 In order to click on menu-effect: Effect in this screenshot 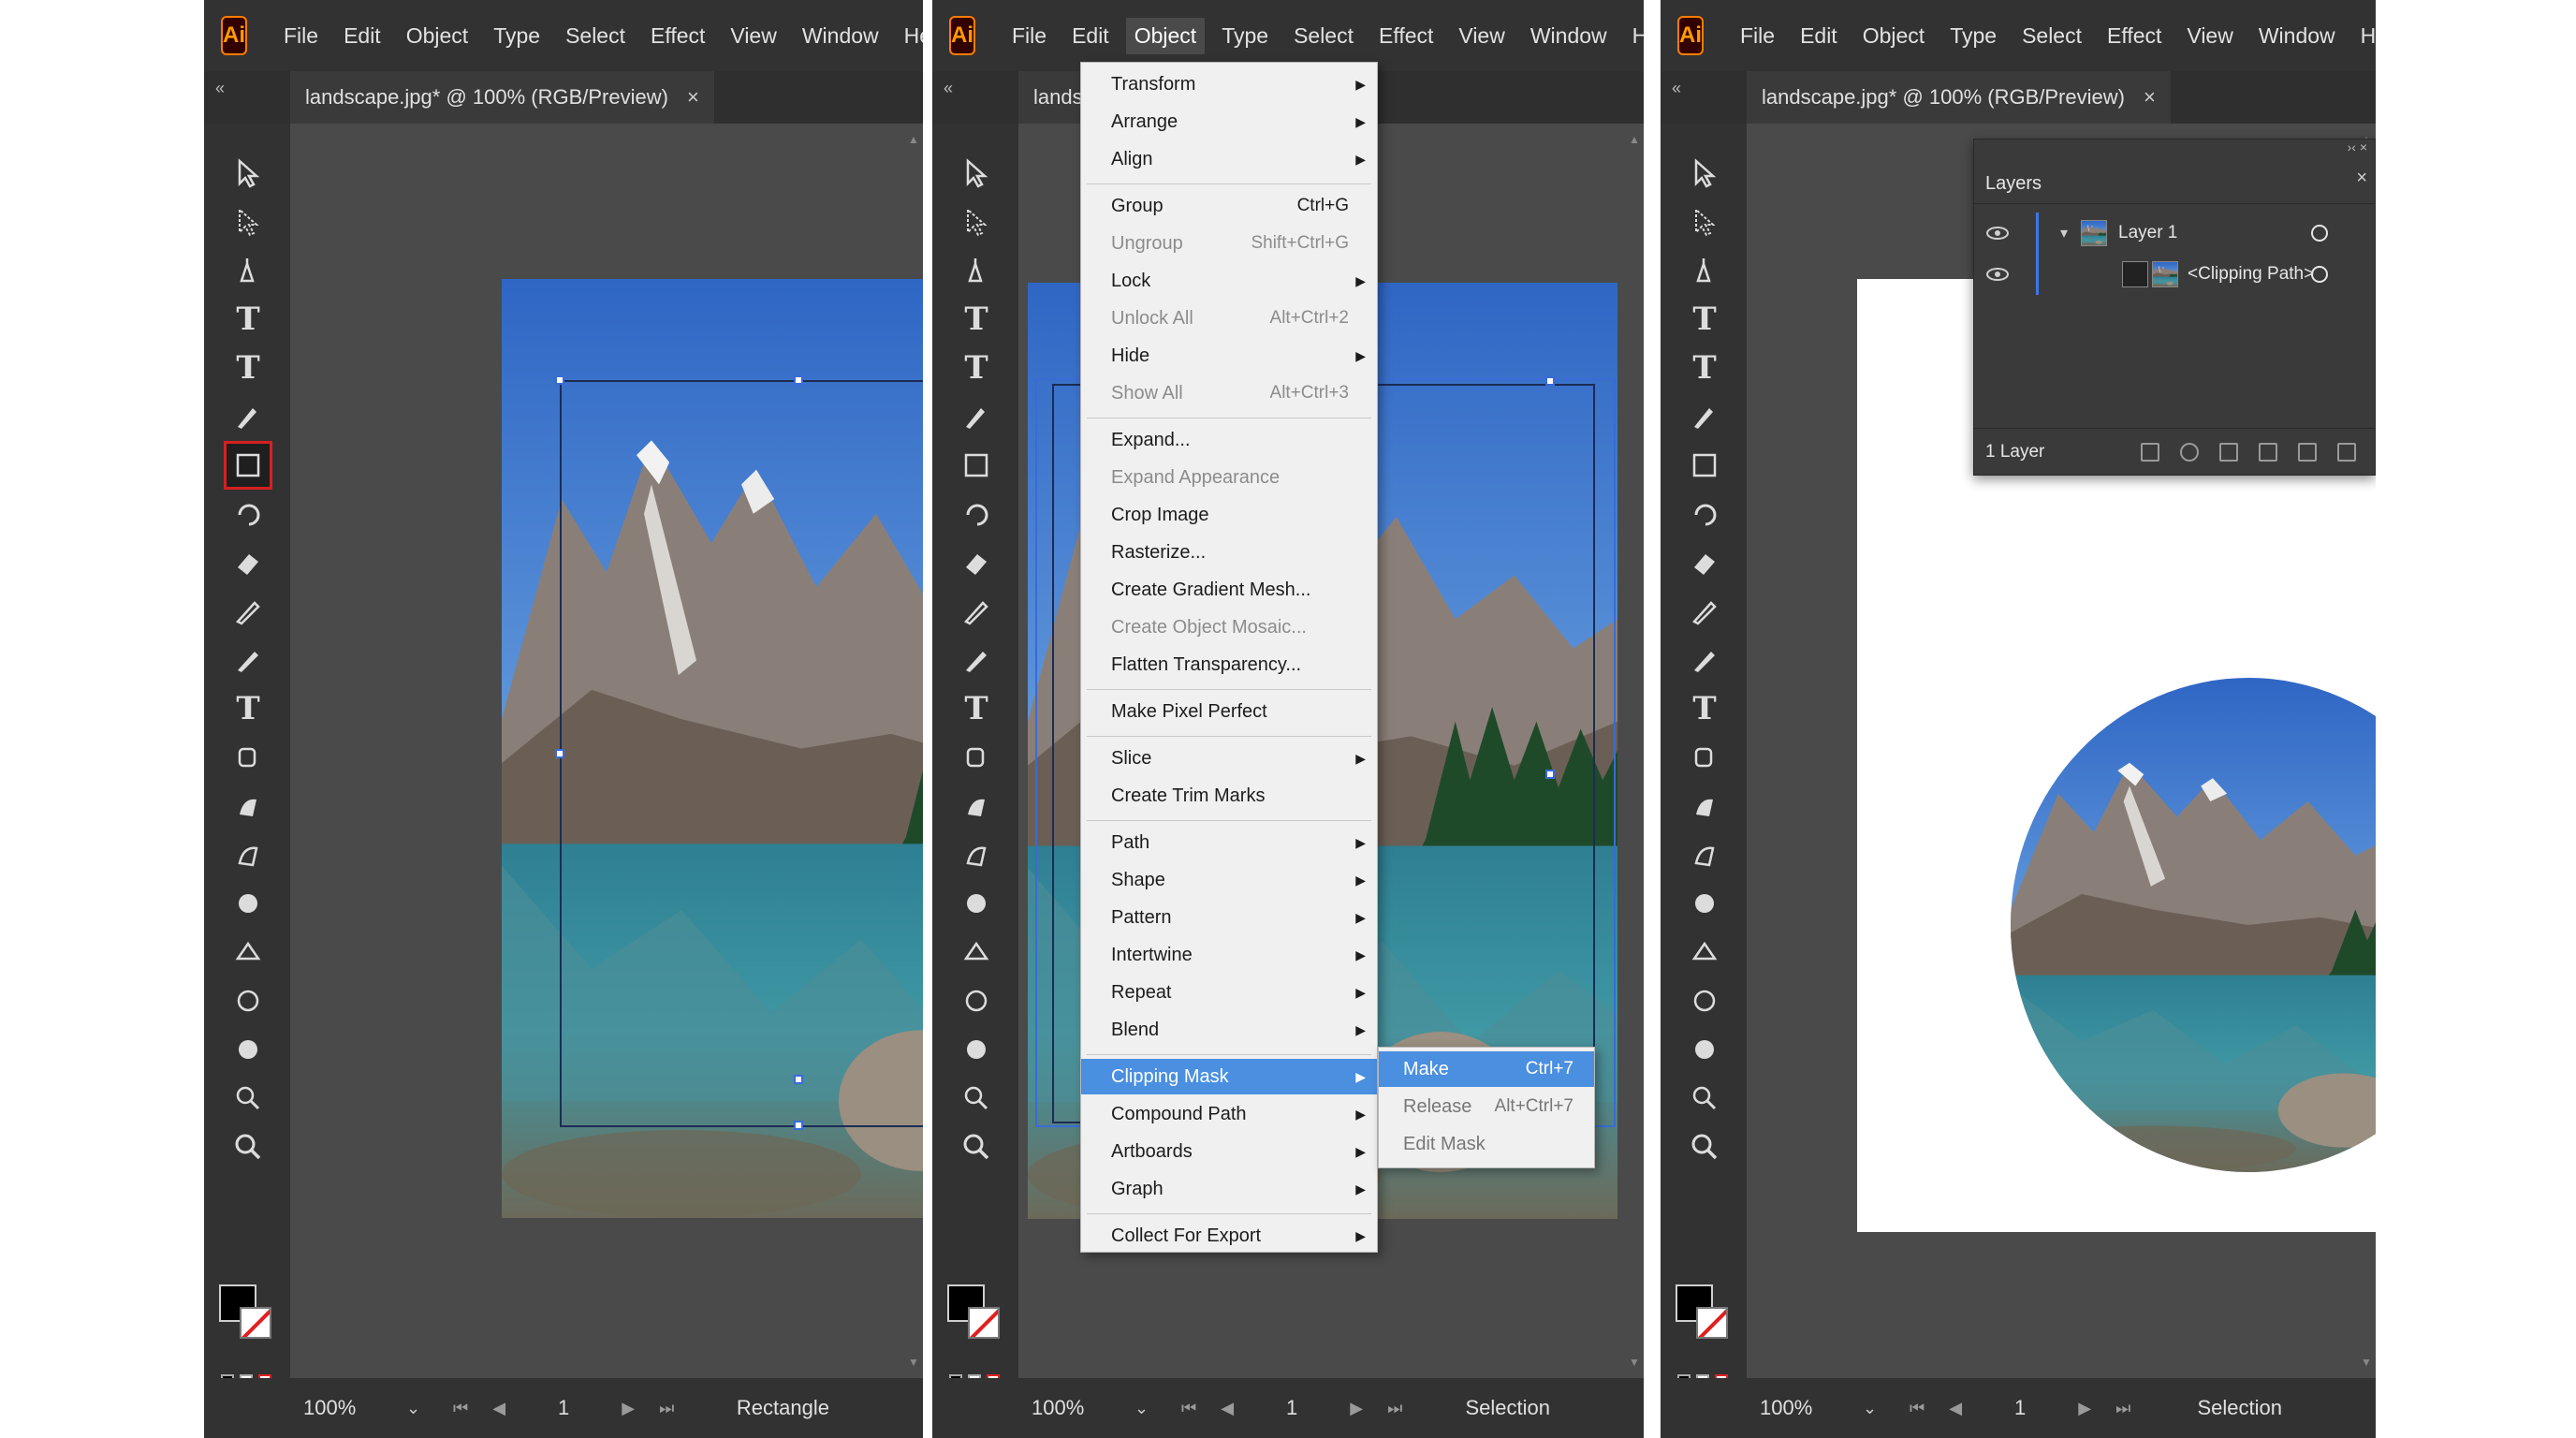, I will do `click(1406, 36)`.